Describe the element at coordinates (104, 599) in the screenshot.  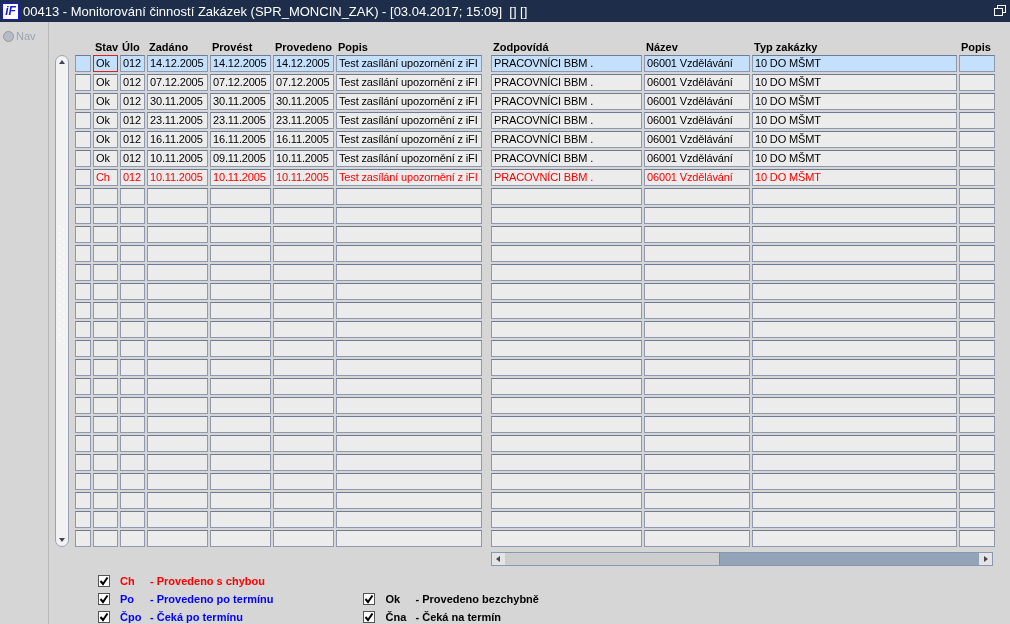
I see `checkbox` at that location.